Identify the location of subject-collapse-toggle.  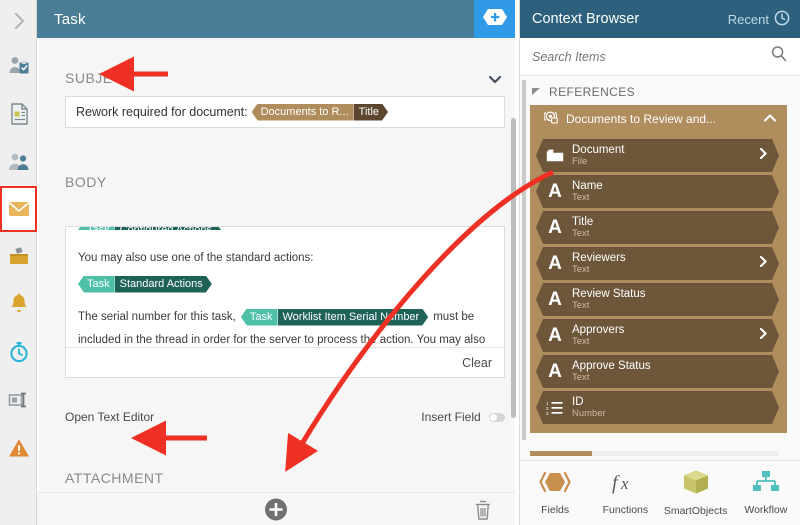
(495, 81).